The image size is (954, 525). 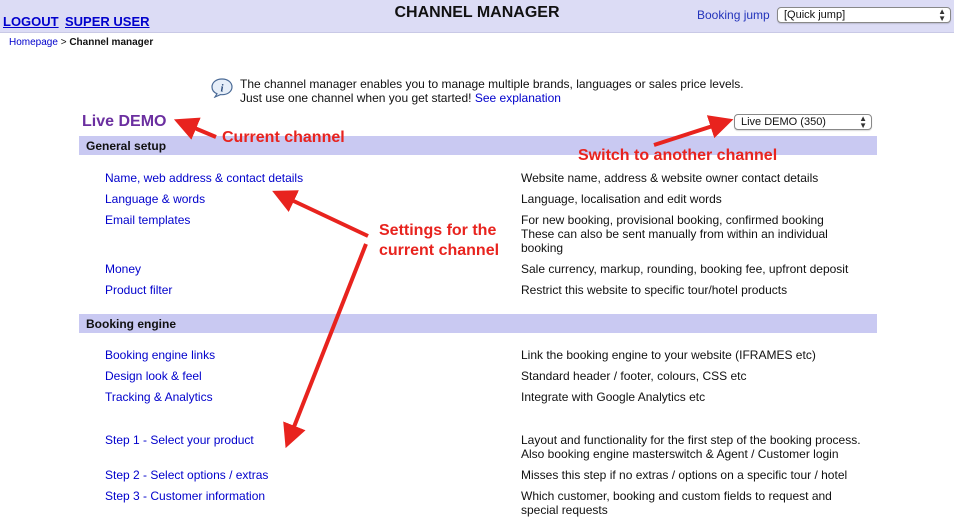 What do you see at coordinates (124, 121) in the screenshot?
I see `current-channel-name: Live DEMO` at bounding box center [124, 121].